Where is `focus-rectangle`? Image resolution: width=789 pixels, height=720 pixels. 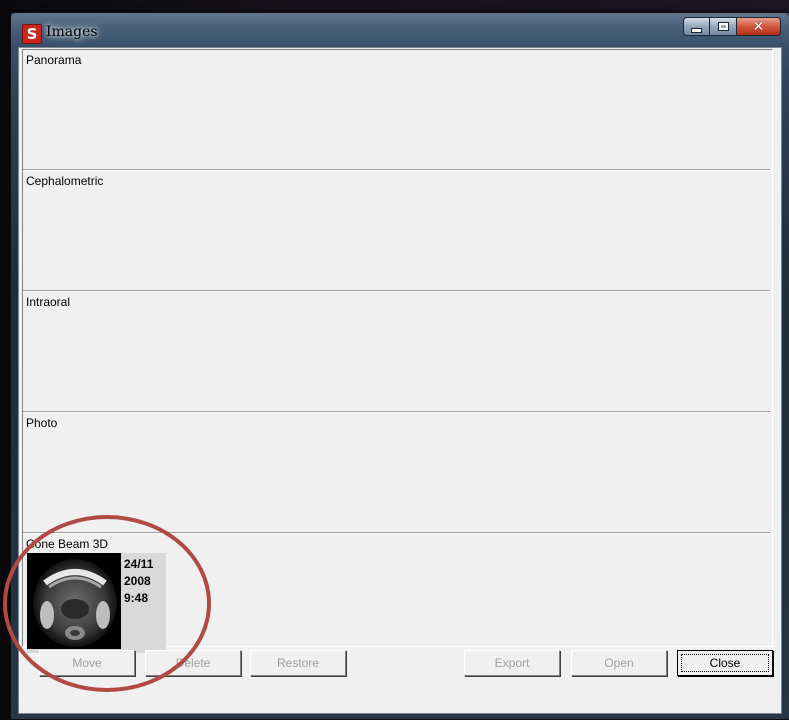 focus-rectangle is located at coordinates (725, 663).